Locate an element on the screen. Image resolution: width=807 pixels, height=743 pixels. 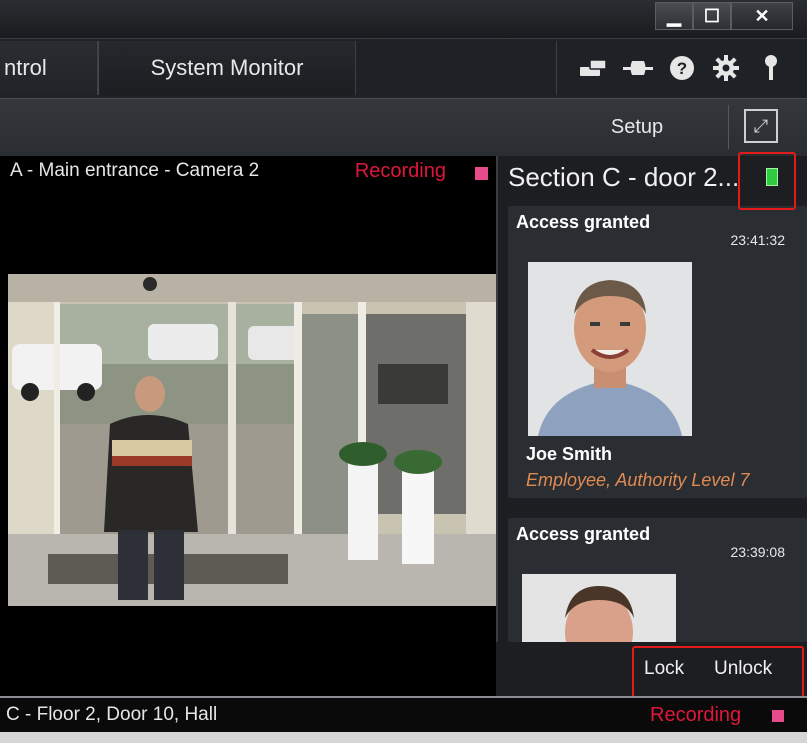
window-controls: ▁ ☐ ✕ is located at coordinates (724, 17).